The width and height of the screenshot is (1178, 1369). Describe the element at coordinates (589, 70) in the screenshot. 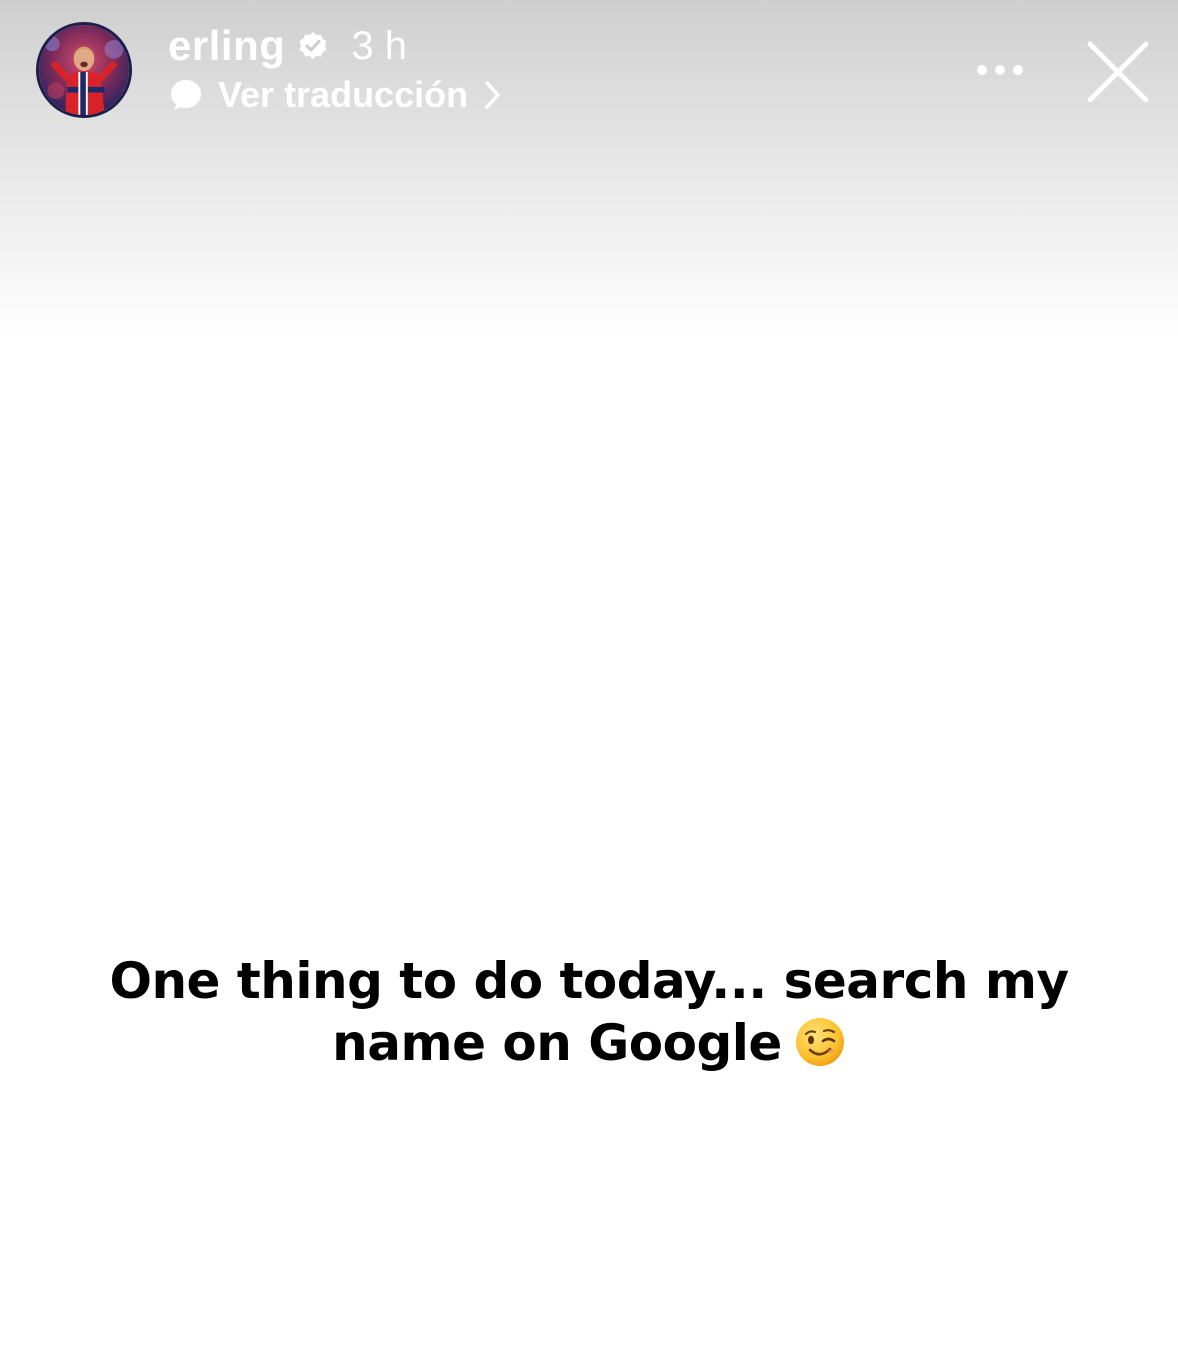

I see `story-header: erling 3 h Ver traducción` at that location.